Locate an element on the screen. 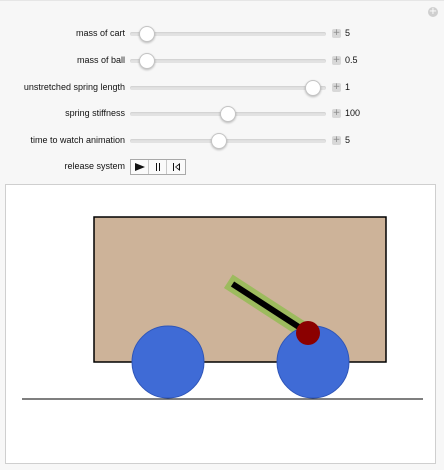 This screenshot has height=470, width=444. animation-controls is located at coordinates (158, 167).